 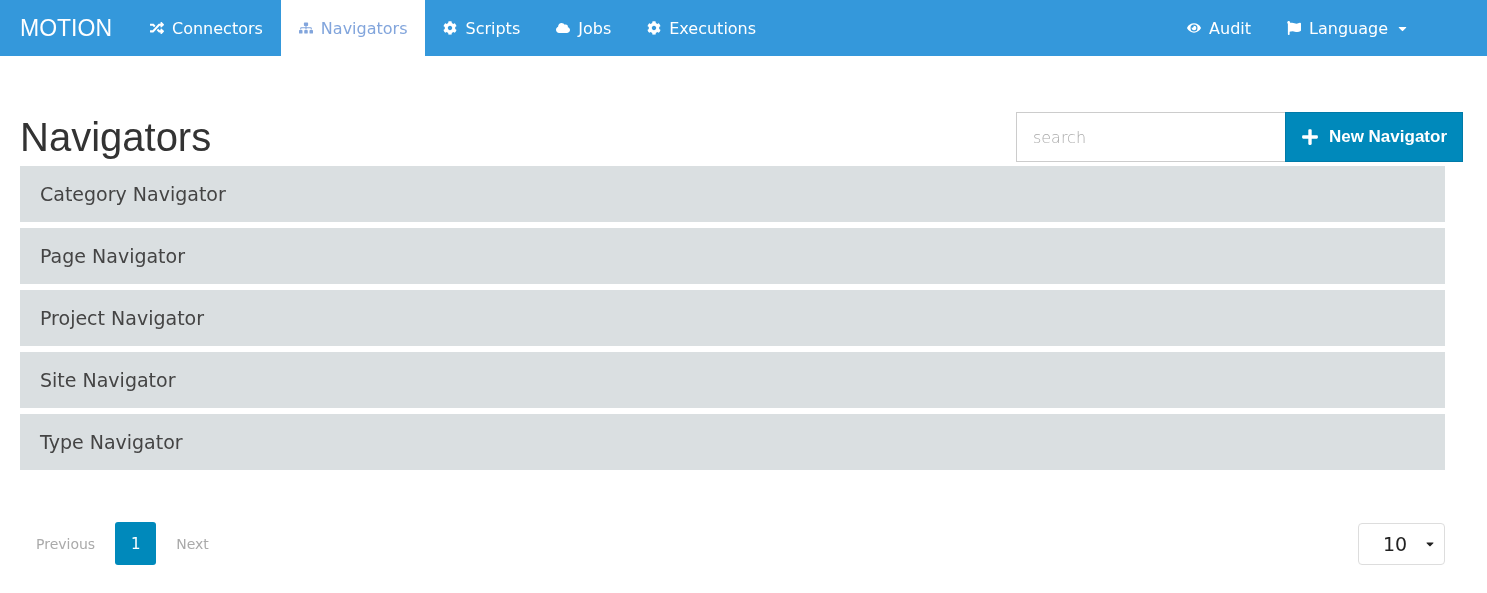 I want to click on eye-icon, so click(x=1194, y=28).